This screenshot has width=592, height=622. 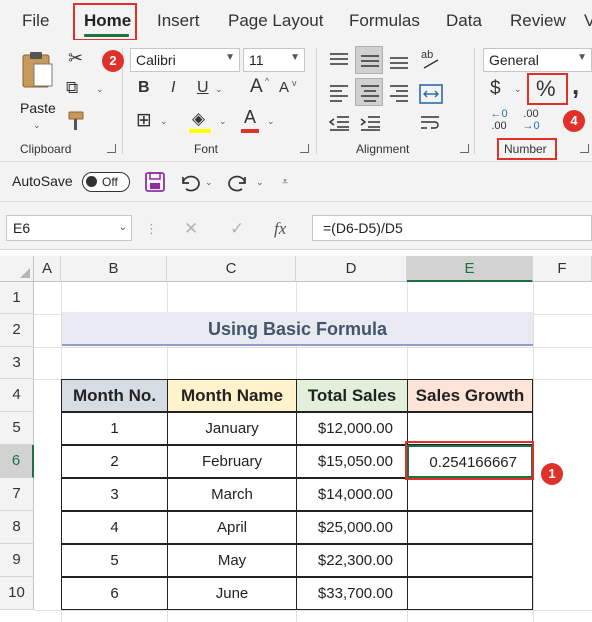 What do you see at coordinates (151, 229) in the screenshot?
I see `formula-bar-grip-icon: ⋮` at bounding box center [151, 229].